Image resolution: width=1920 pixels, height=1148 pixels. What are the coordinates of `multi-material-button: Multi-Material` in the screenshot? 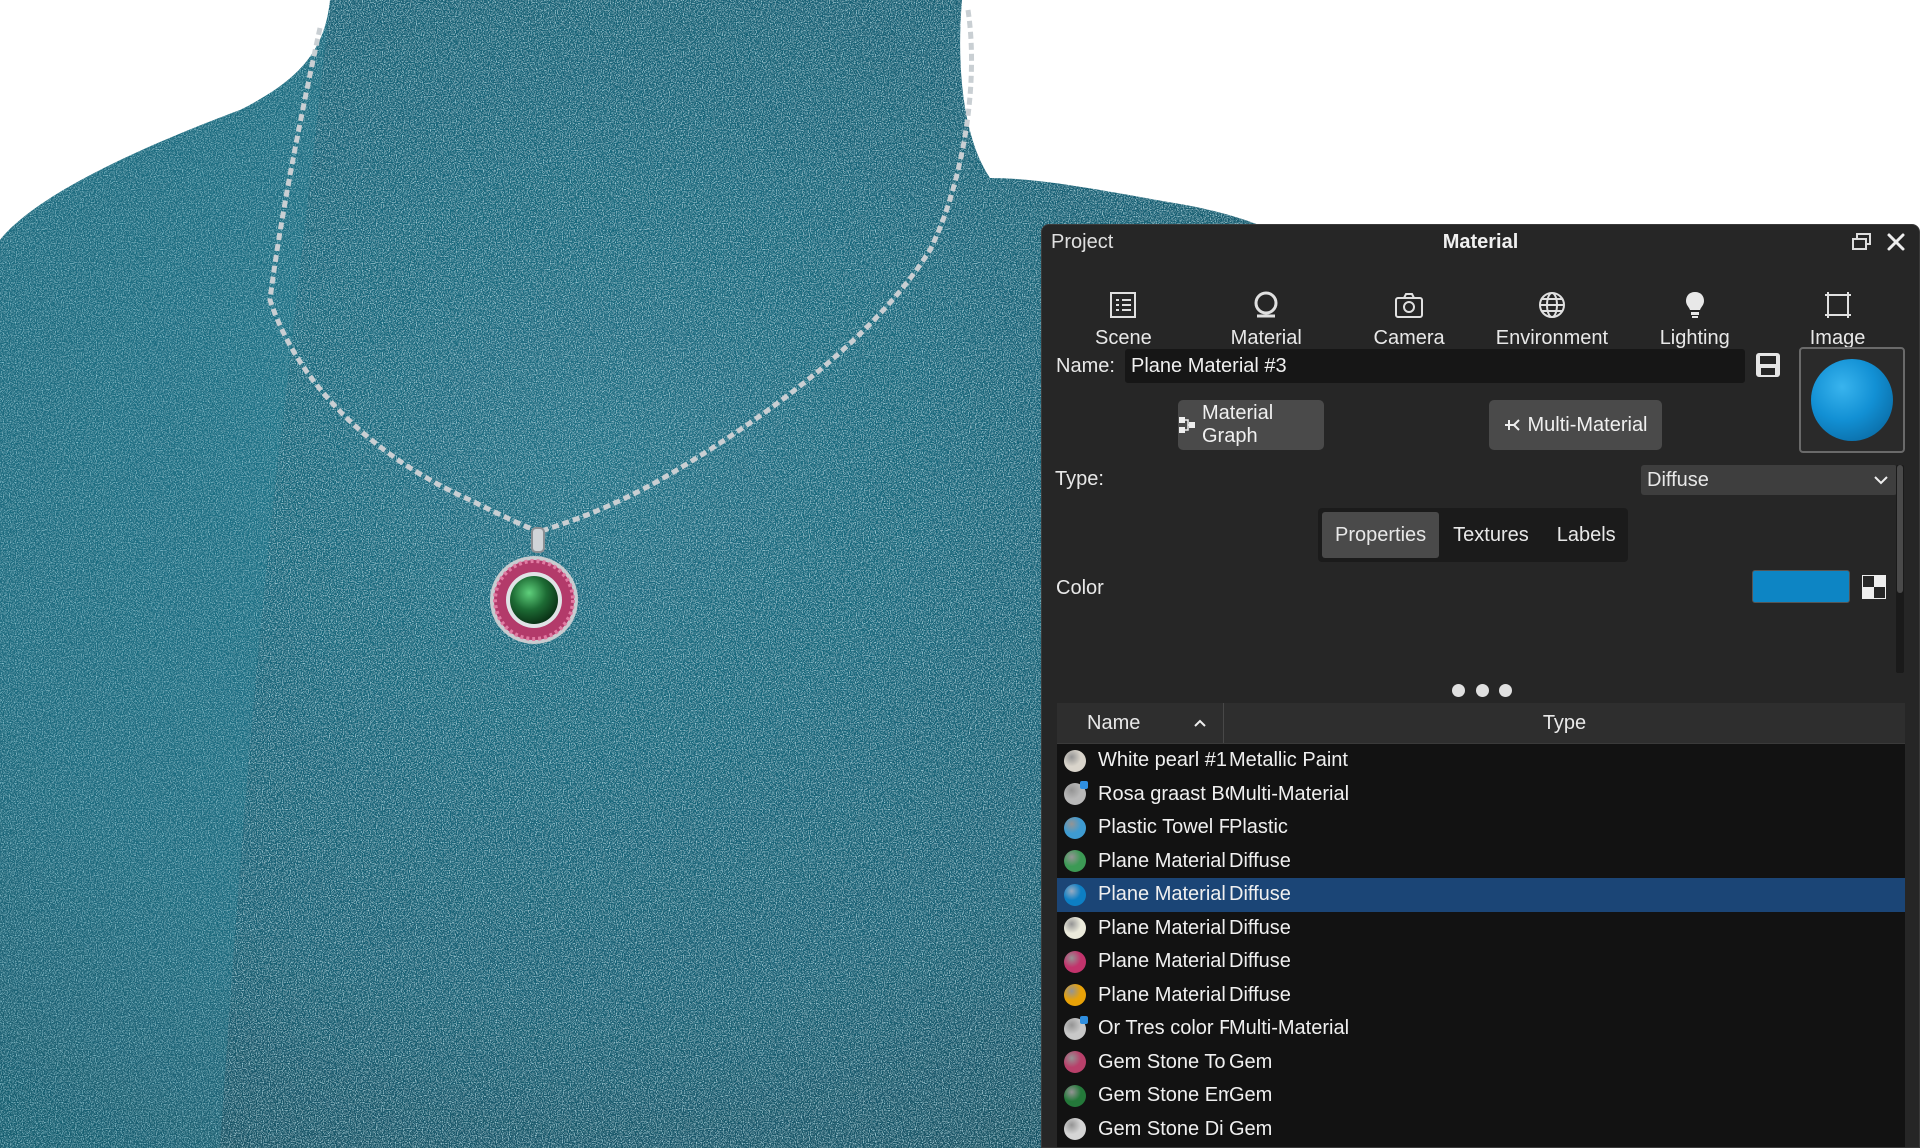 It's located at (1575, 425).